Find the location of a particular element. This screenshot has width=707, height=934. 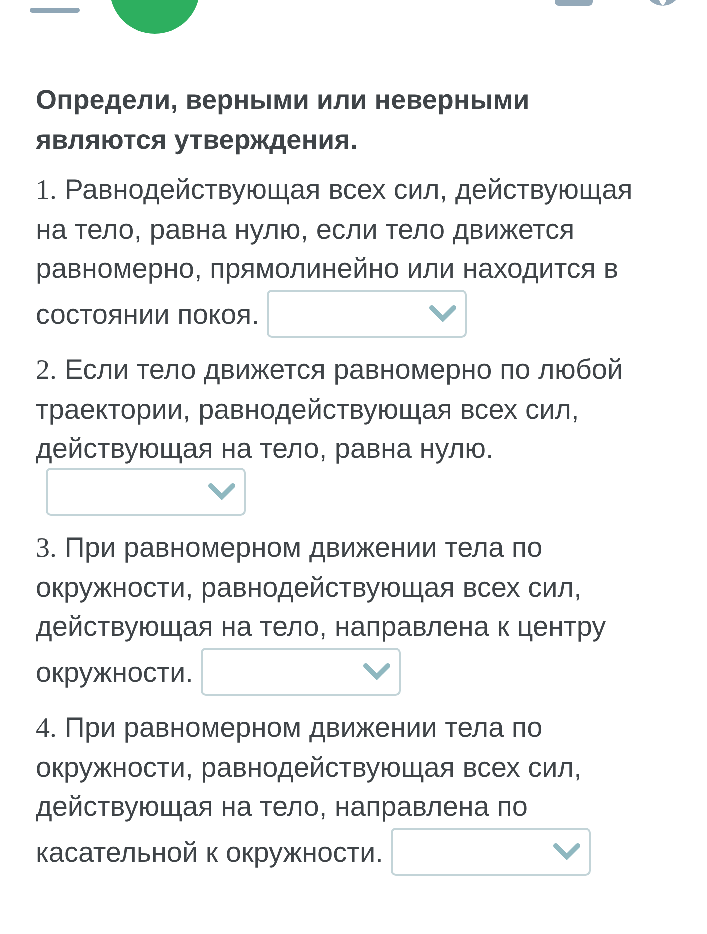

statement-text: касательной к окружности. is located at coordinates (210, 853).